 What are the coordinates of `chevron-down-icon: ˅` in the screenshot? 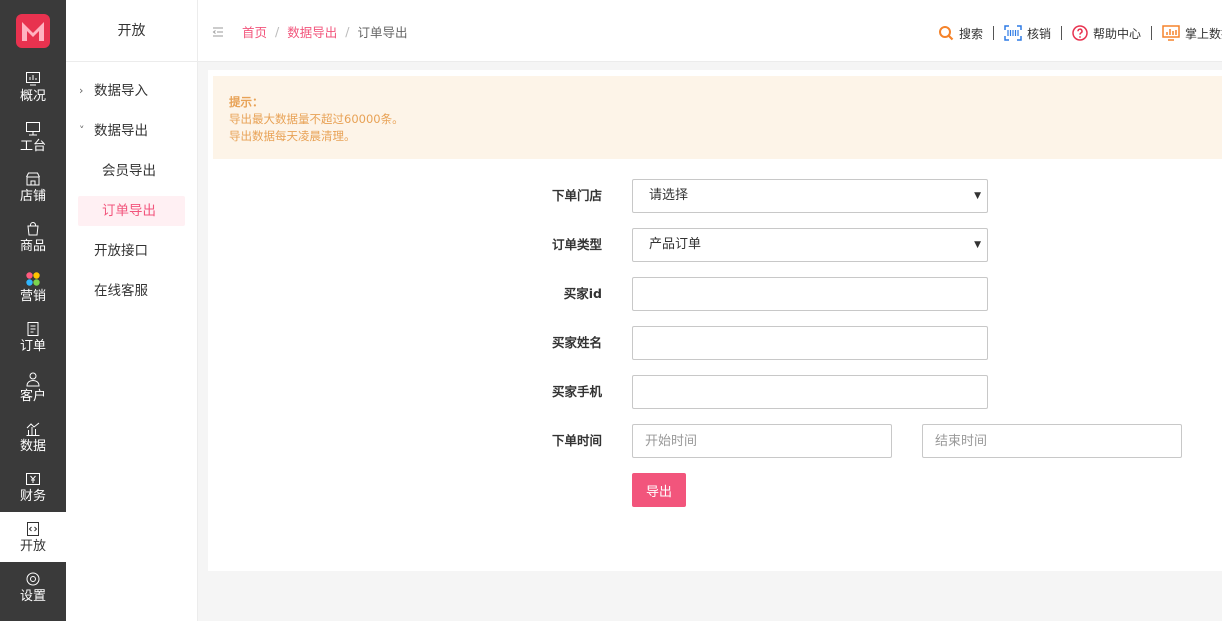 It's located at (82, 130).